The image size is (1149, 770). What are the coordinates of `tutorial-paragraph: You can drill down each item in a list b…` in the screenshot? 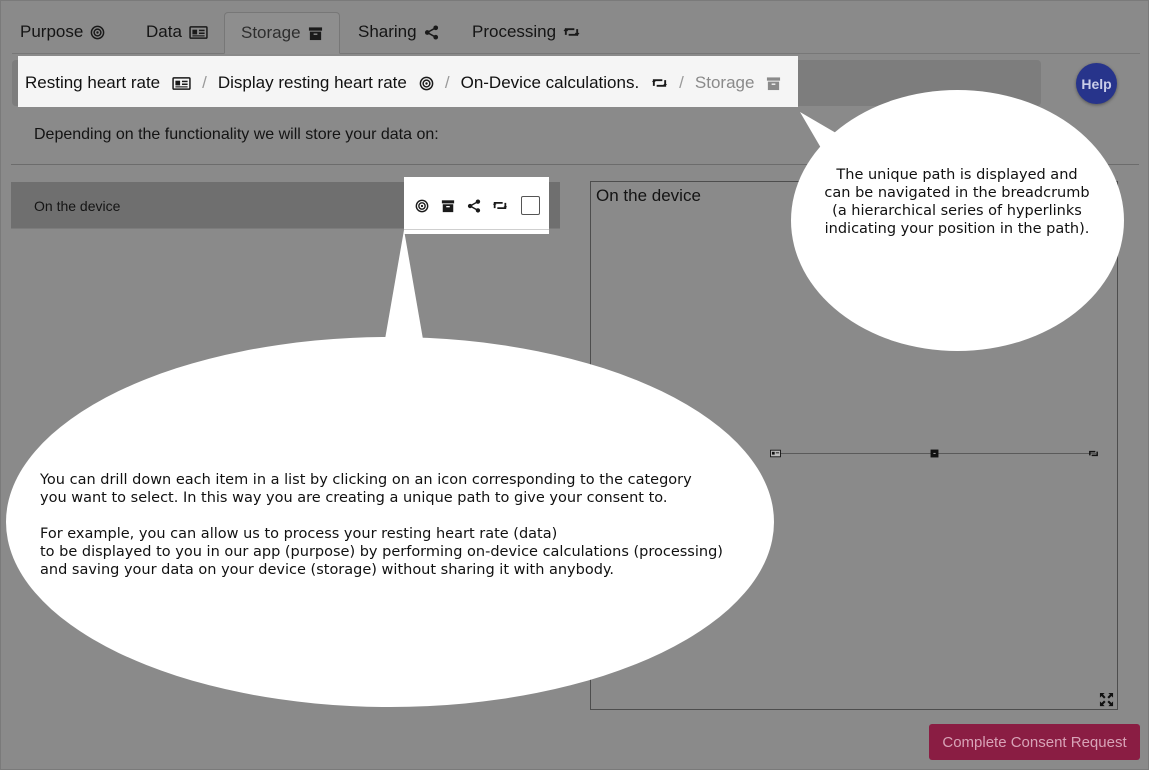 It's located at (366, 489).